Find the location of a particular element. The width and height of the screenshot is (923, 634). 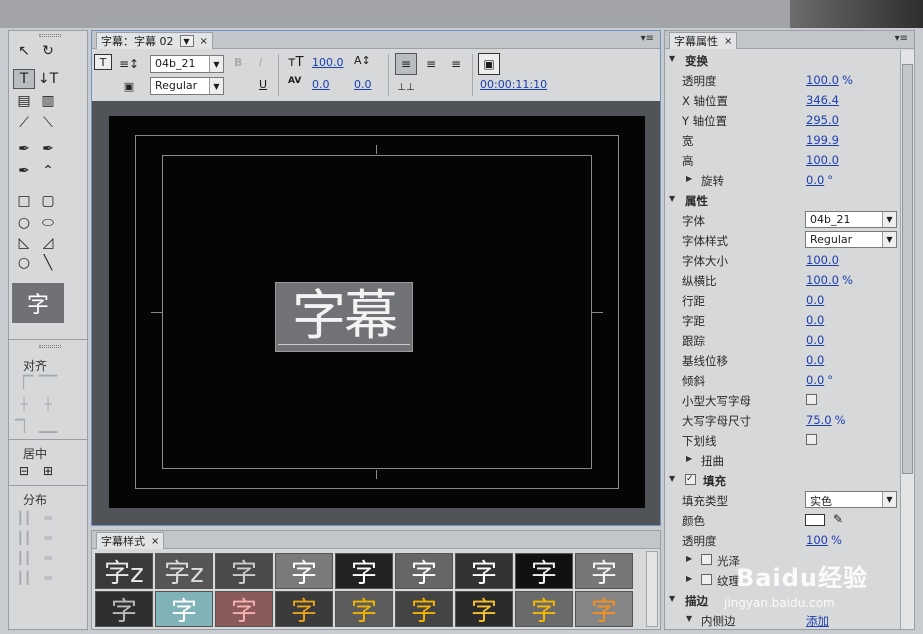

add-link: 添加 is located at coordinates (817, 621).